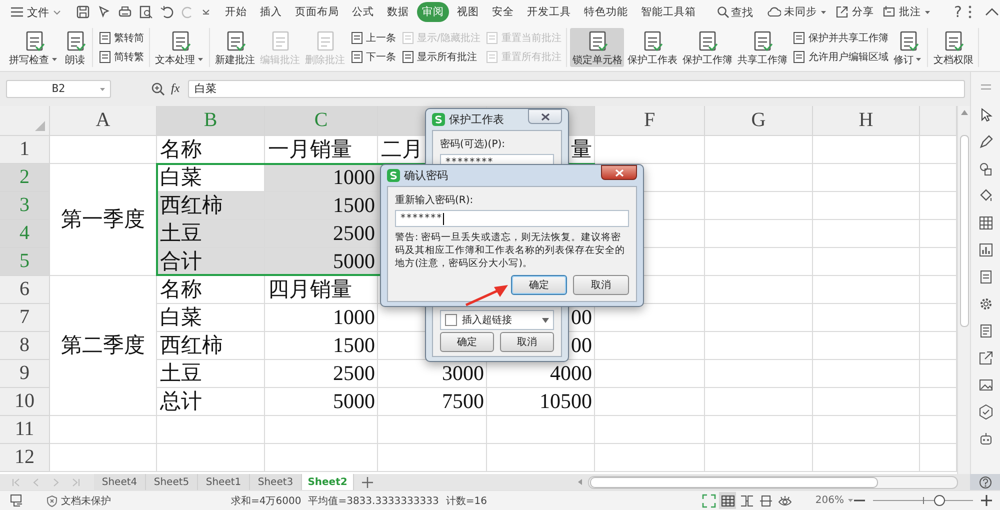 This screenshot has width=1000, height=510. What do you see at coordinates (433, 12) in the screenshot?
I see `menu-tab: 审阅` at bounding box center [433, 12].